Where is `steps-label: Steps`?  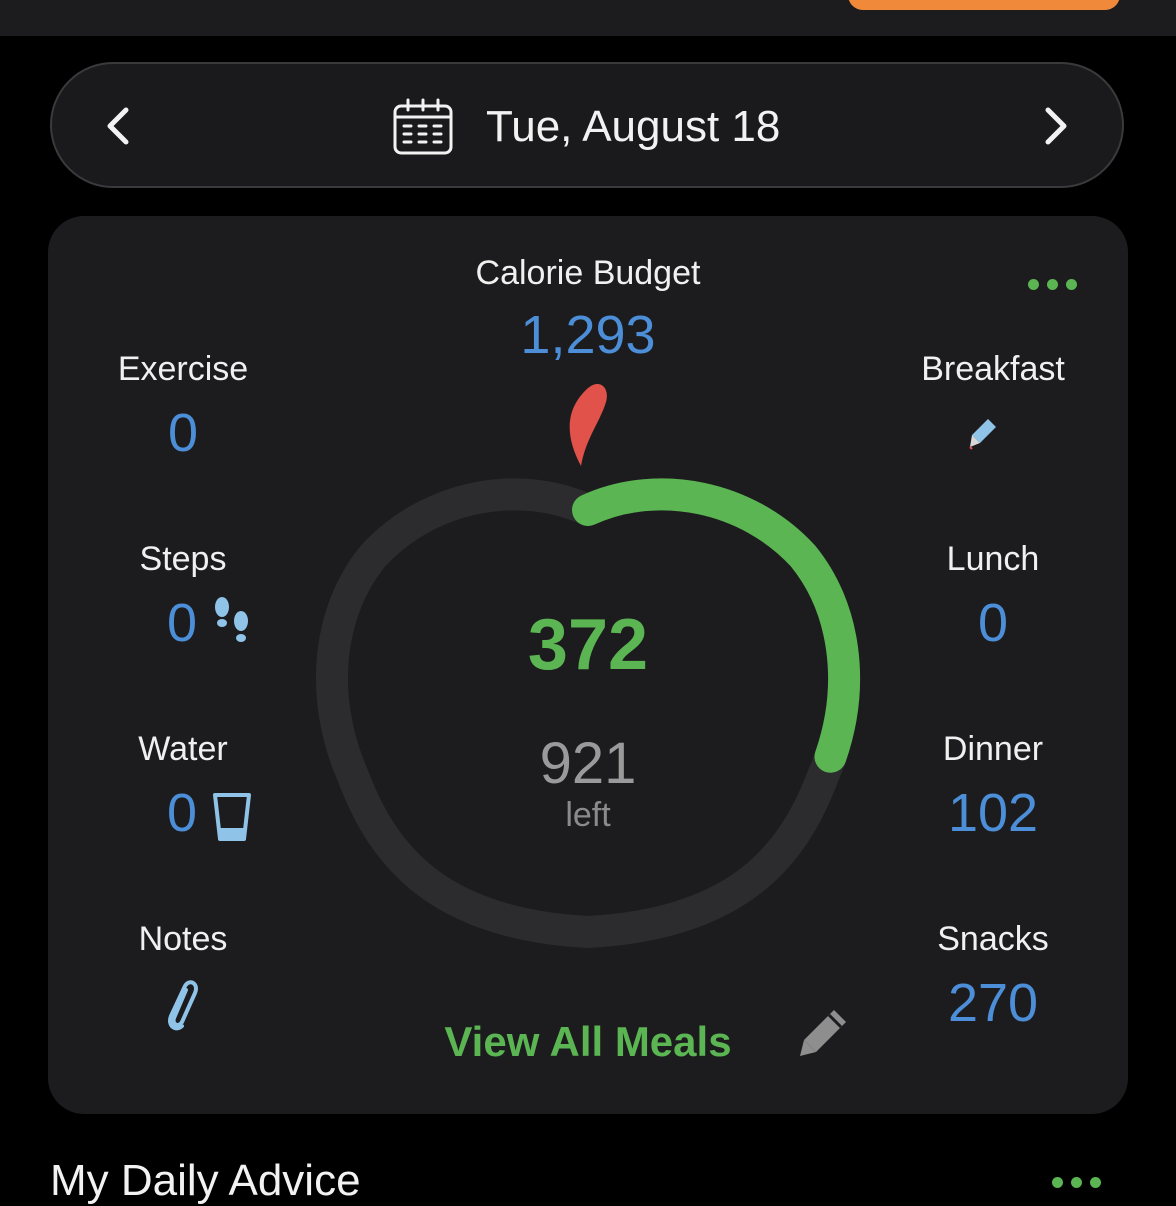
steps-label: Steps is located at coordinates (183, 559).